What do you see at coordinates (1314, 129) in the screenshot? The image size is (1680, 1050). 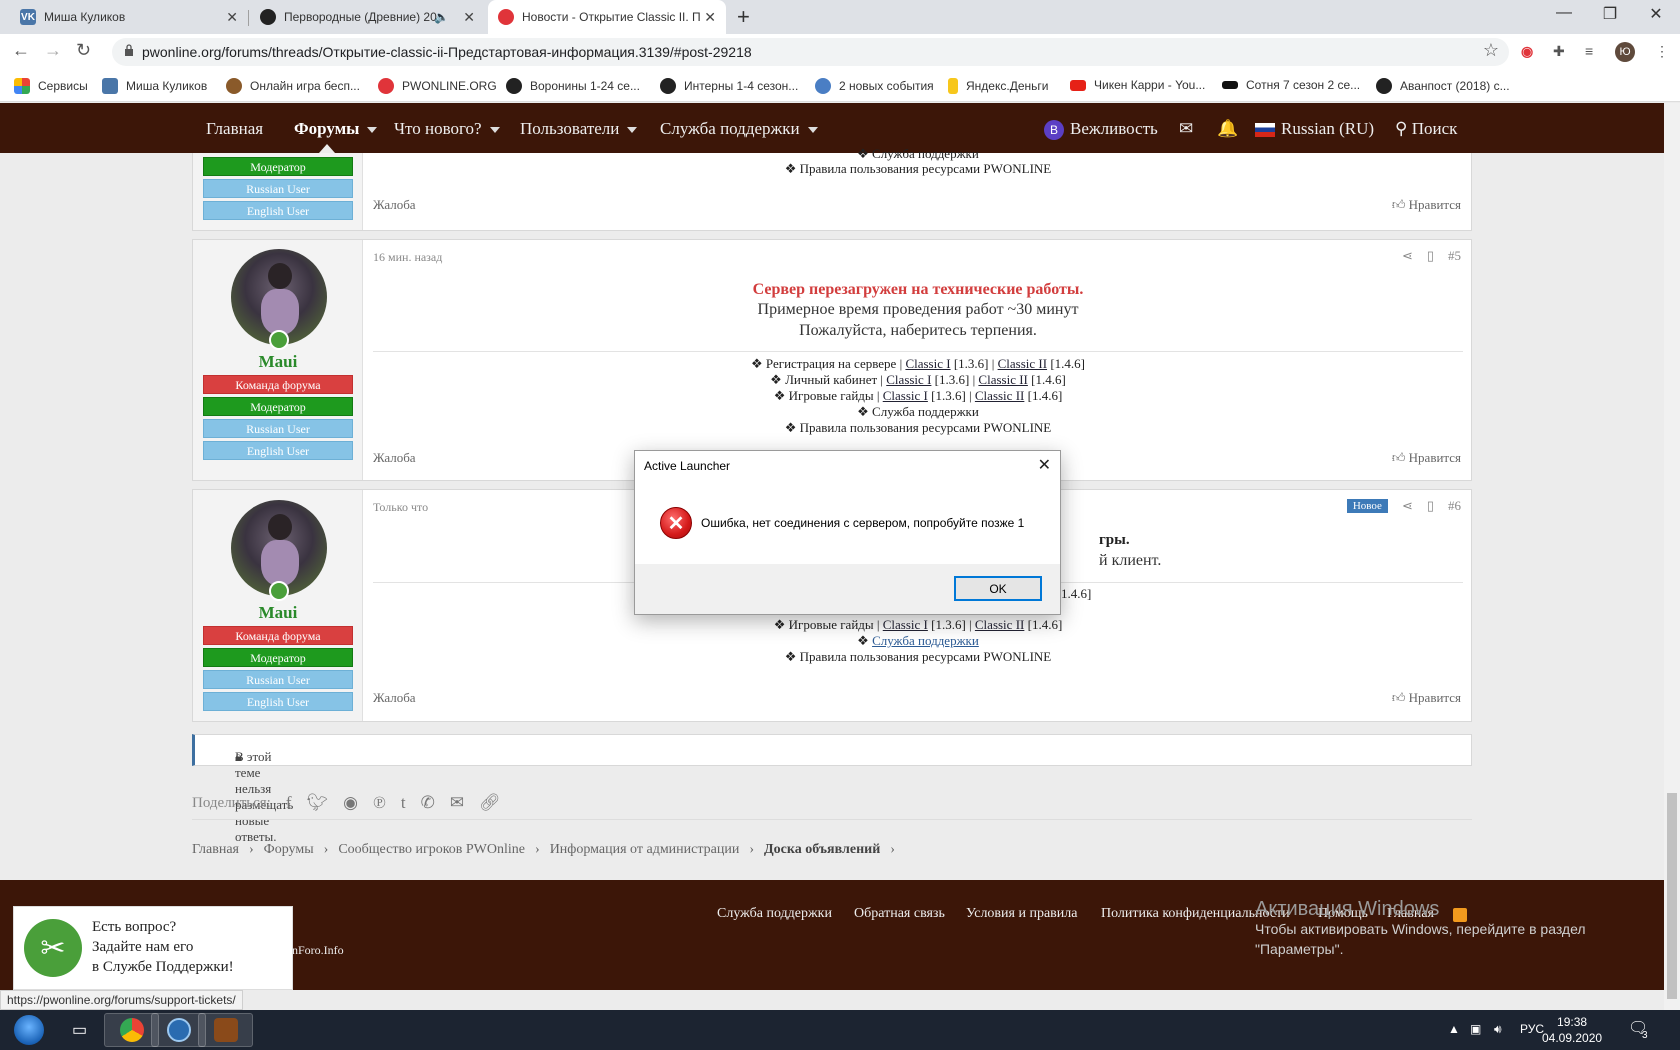 I see `nav-language: Russian (RU)` at bounding box center [1314, 129].